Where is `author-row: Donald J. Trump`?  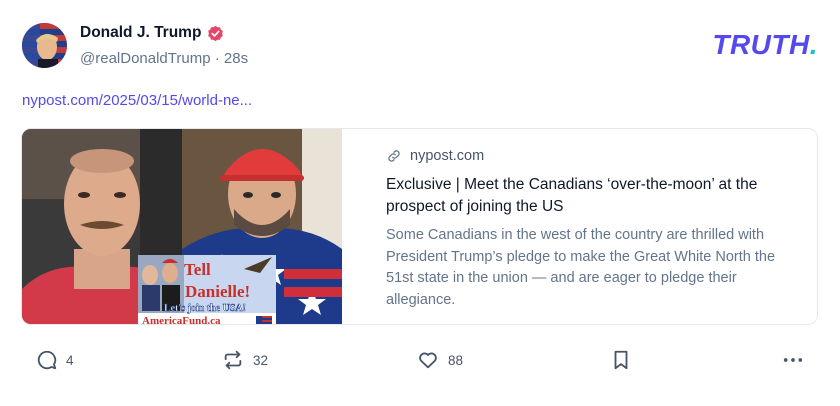 author-row: Donald J. Trump is located at coordinates (152, 33).